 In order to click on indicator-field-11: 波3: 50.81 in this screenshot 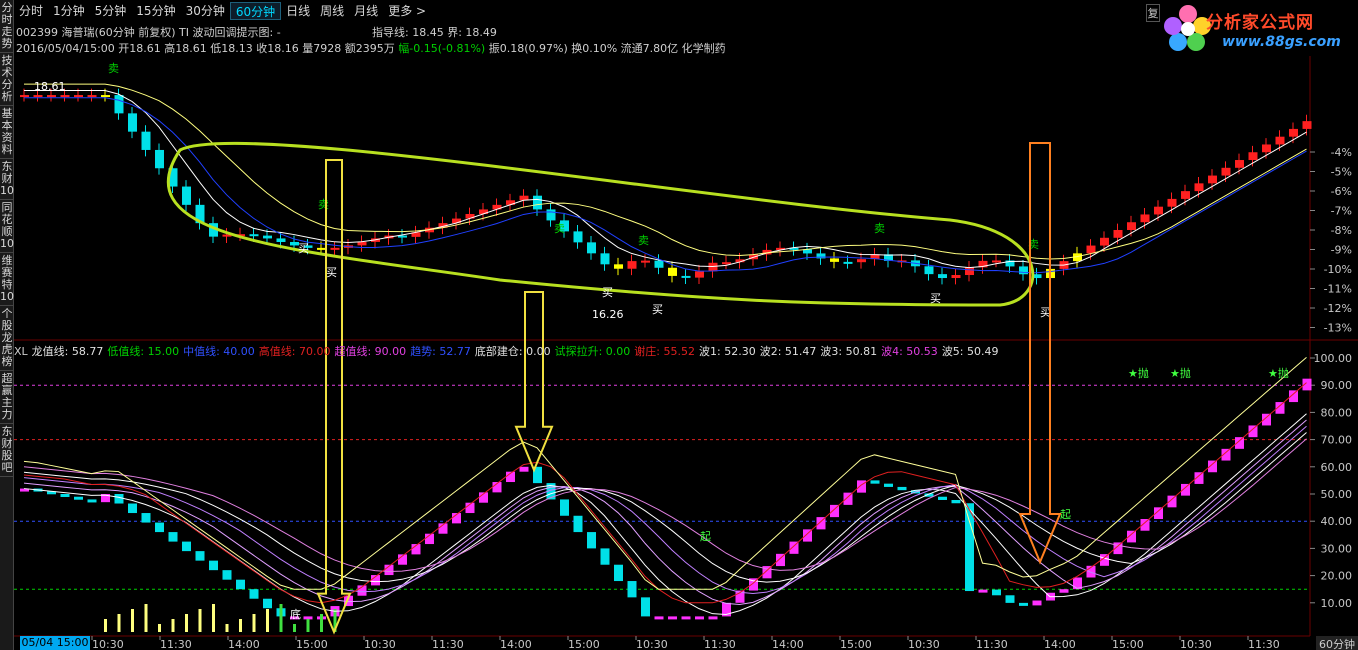, I will do `click(849, 351)`.